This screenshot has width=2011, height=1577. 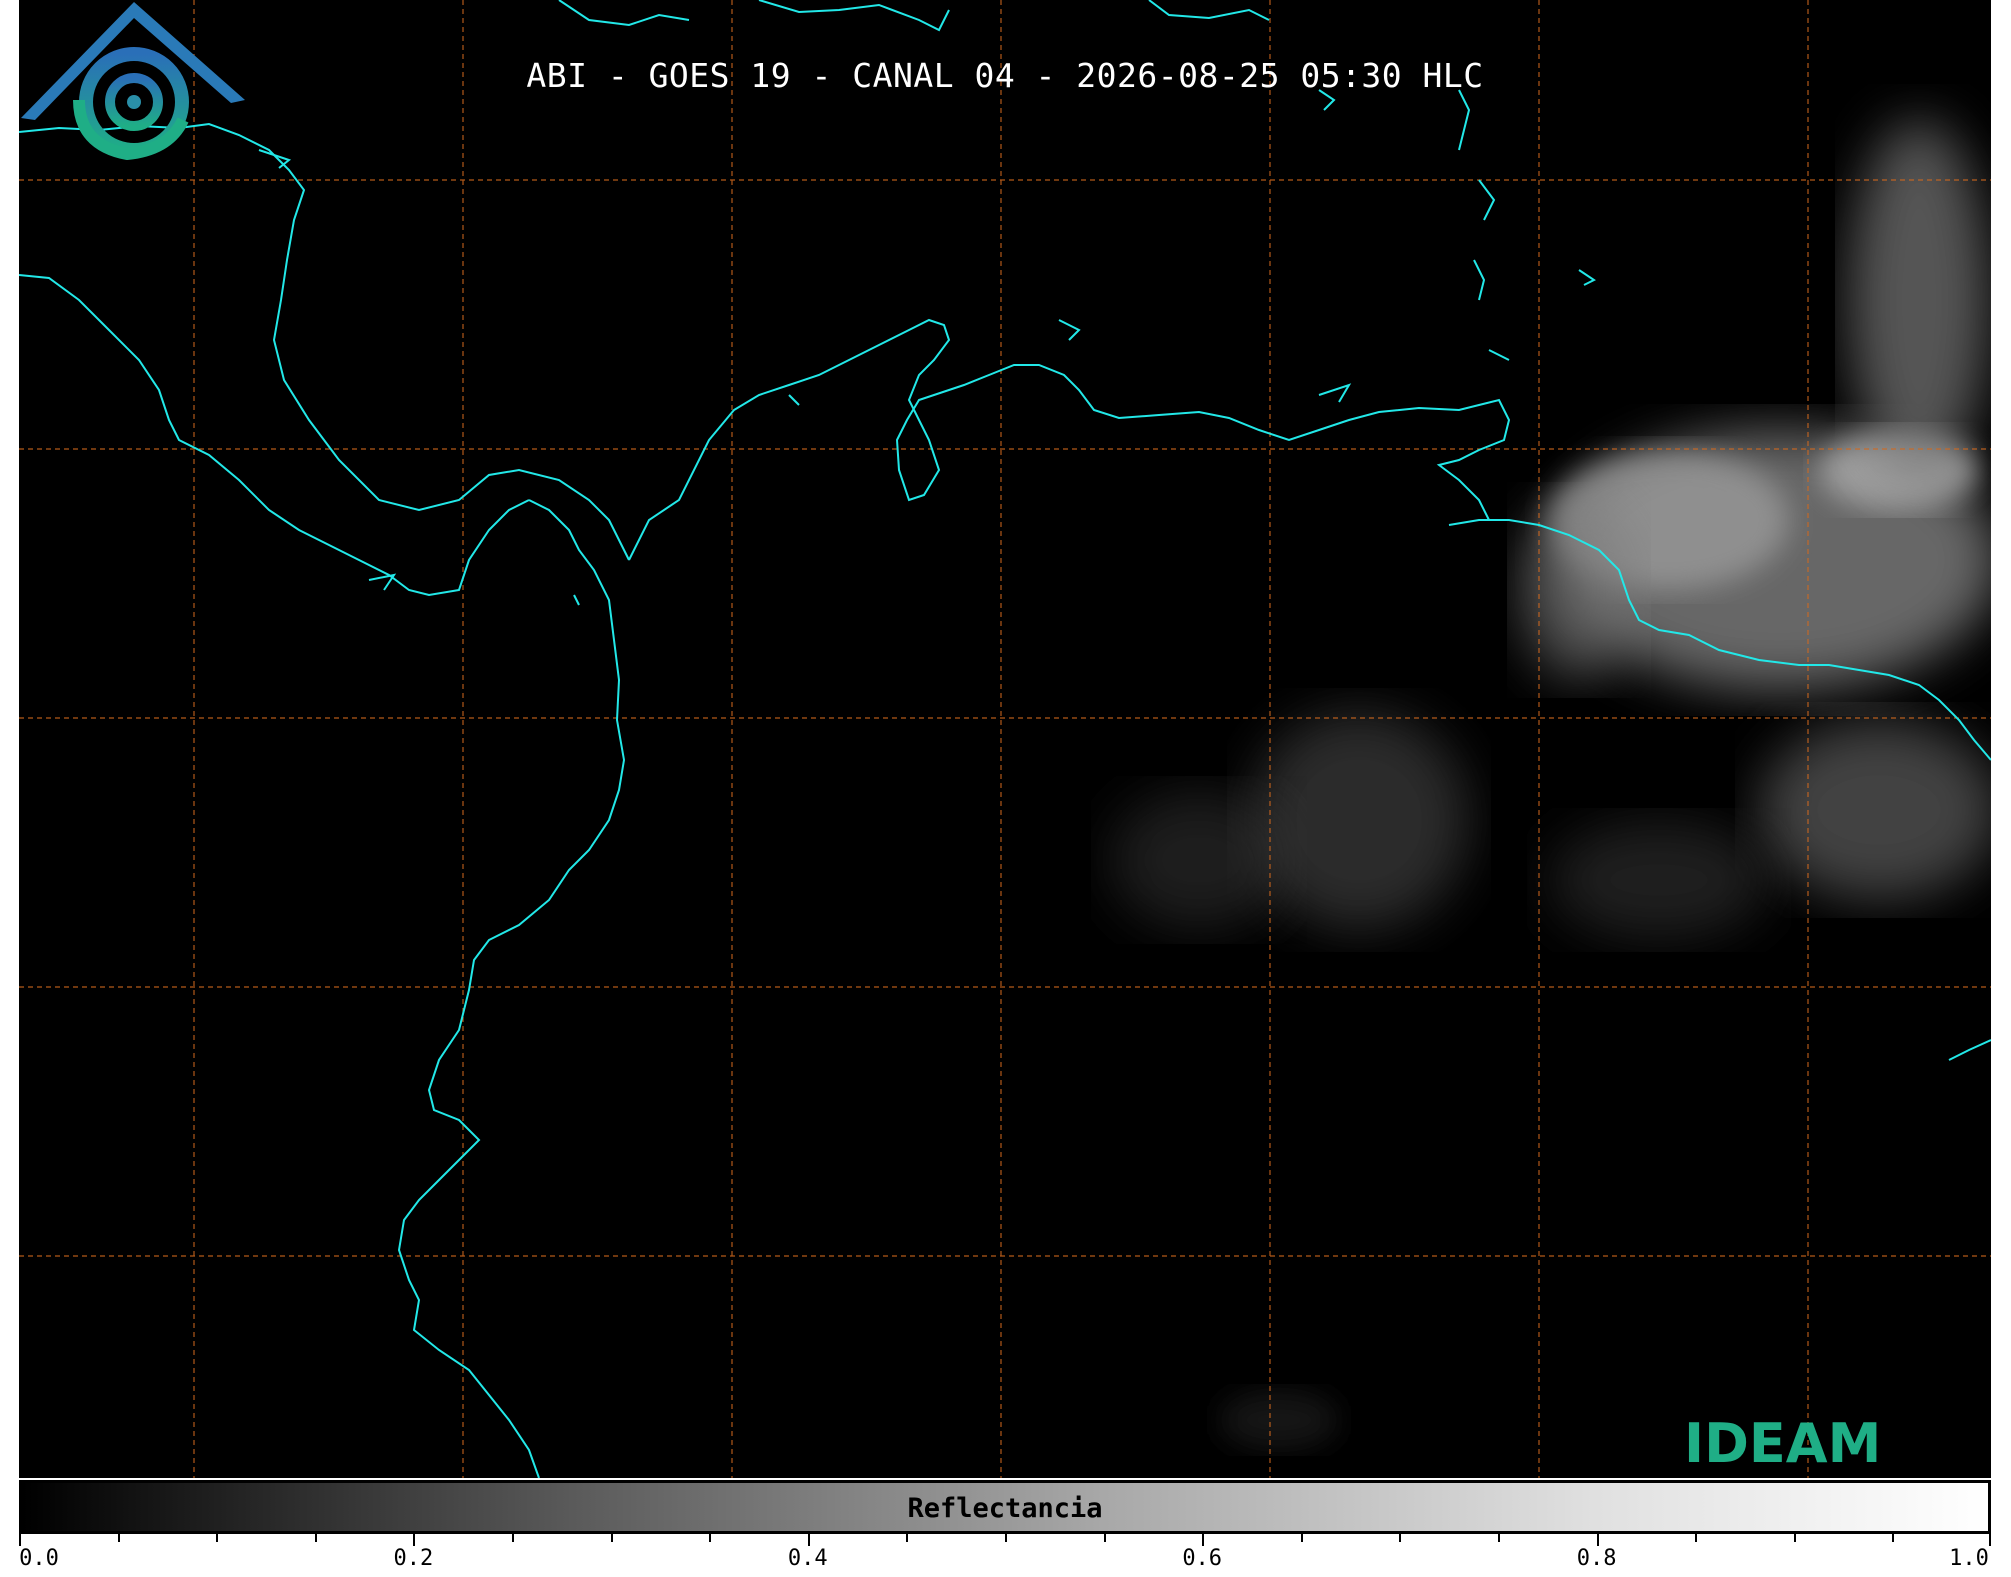 I want to click on ideam-logo-icon, so click(x=133, y=81).